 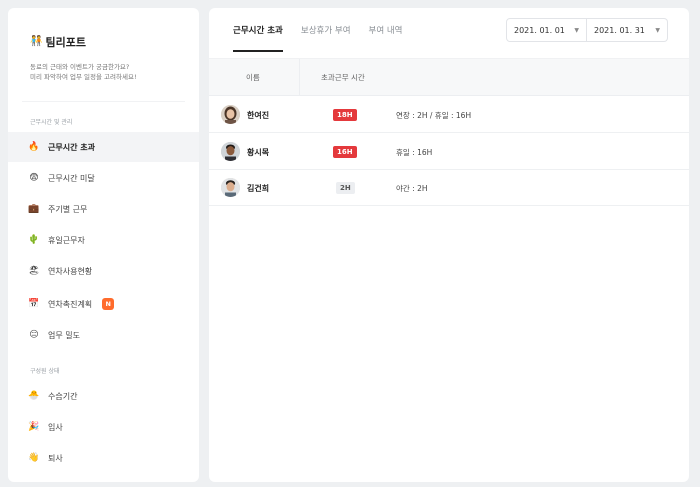 What do you see at coordinates (108, 304) in the screenshot?
I see `new-badge: N` at bounding box center [108, 304].